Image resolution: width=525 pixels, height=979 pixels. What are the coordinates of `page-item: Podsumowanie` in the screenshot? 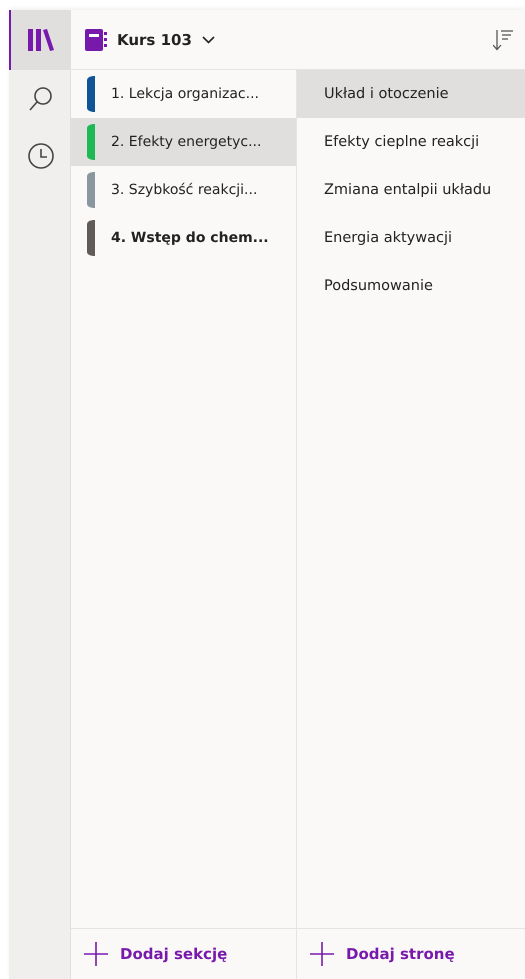 It's located at (411, 286).